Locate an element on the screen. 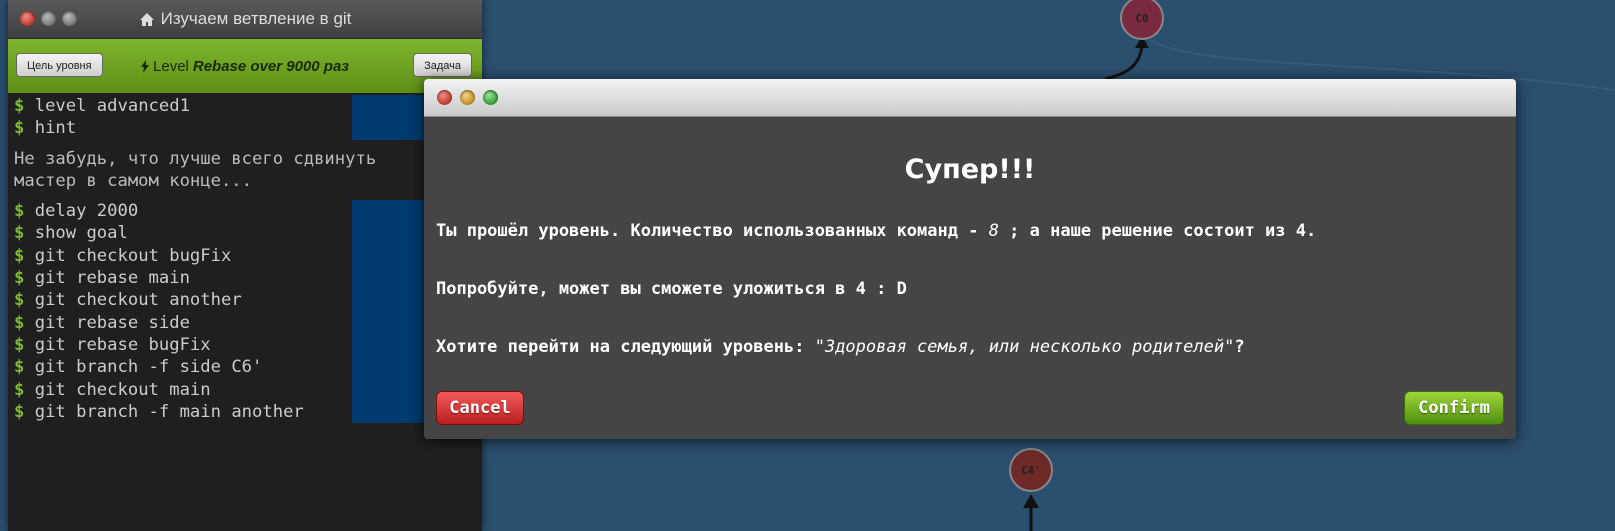  level-name: Rebase over 9000 раз is located at coordinates (270, 66).